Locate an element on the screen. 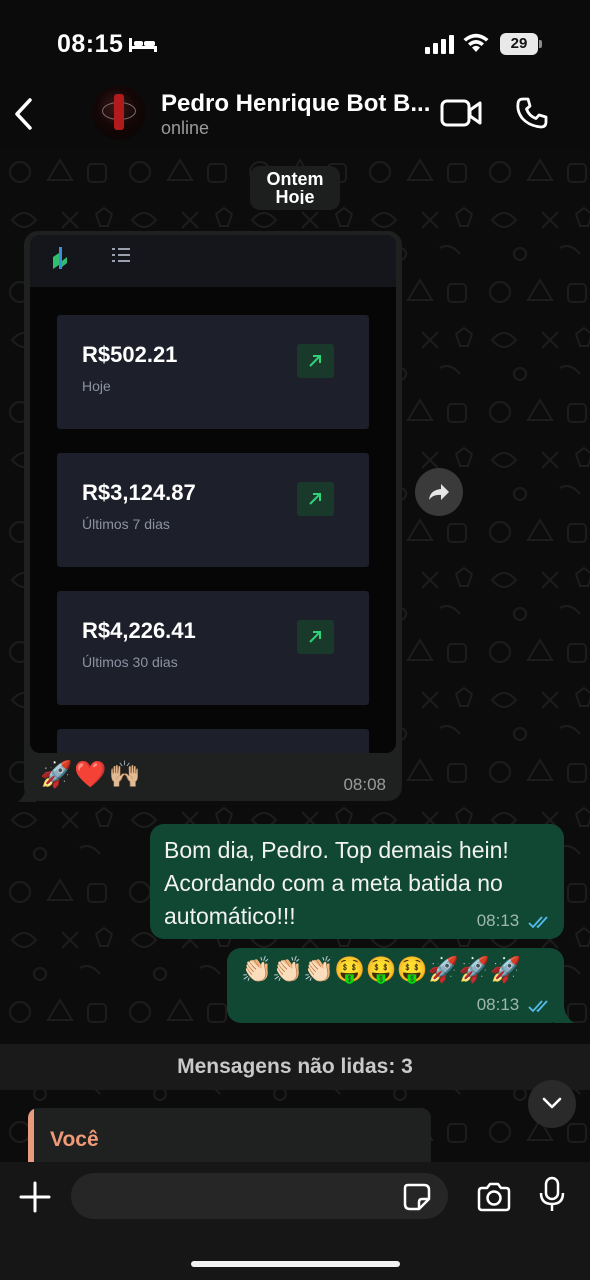 This screenshot has width=590, height=1280. list-menu-icon is located at coordinates (121, 255).